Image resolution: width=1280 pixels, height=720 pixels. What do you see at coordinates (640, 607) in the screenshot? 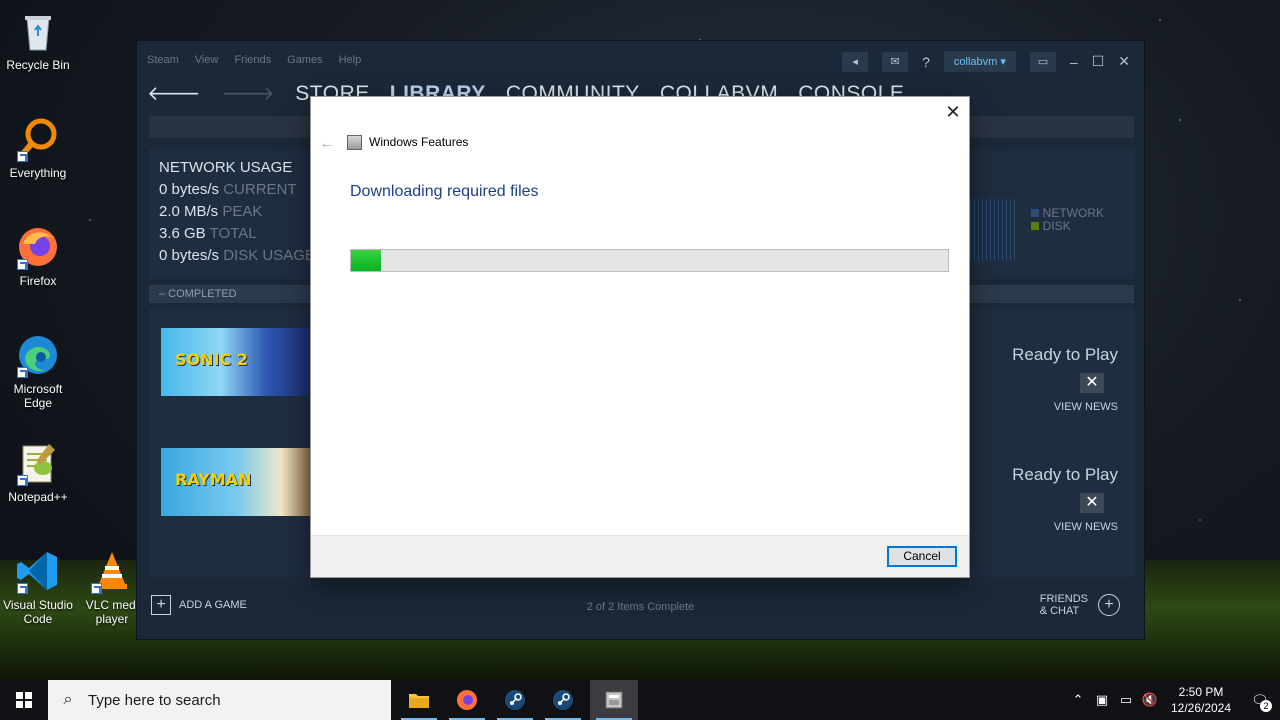
I see `items-complete-status: 2 of 2 Items Complete` at bounding box center [640, 607].